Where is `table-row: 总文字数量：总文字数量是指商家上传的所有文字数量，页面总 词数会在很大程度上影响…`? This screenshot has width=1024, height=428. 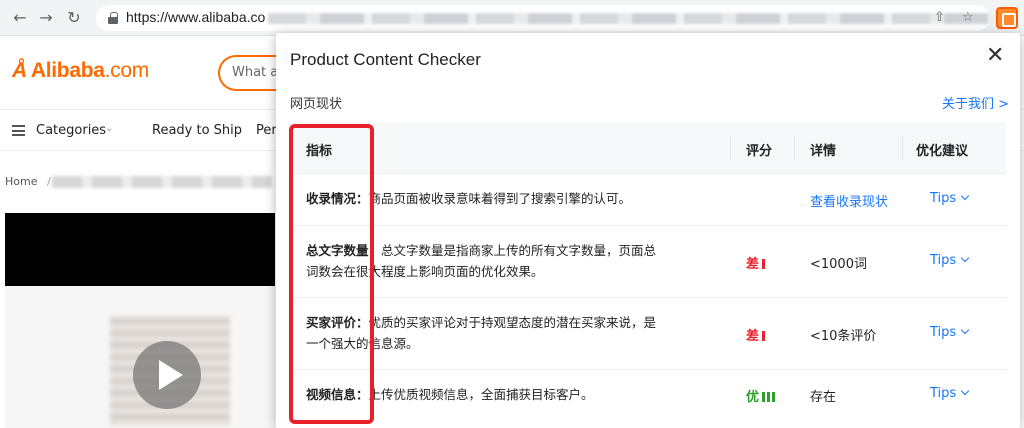 table-row: 总文字数量：总文字数量是指商家上传的所有文字数量，页面总 词数会在很大程度上影响… is located at coordinates (648, 262).